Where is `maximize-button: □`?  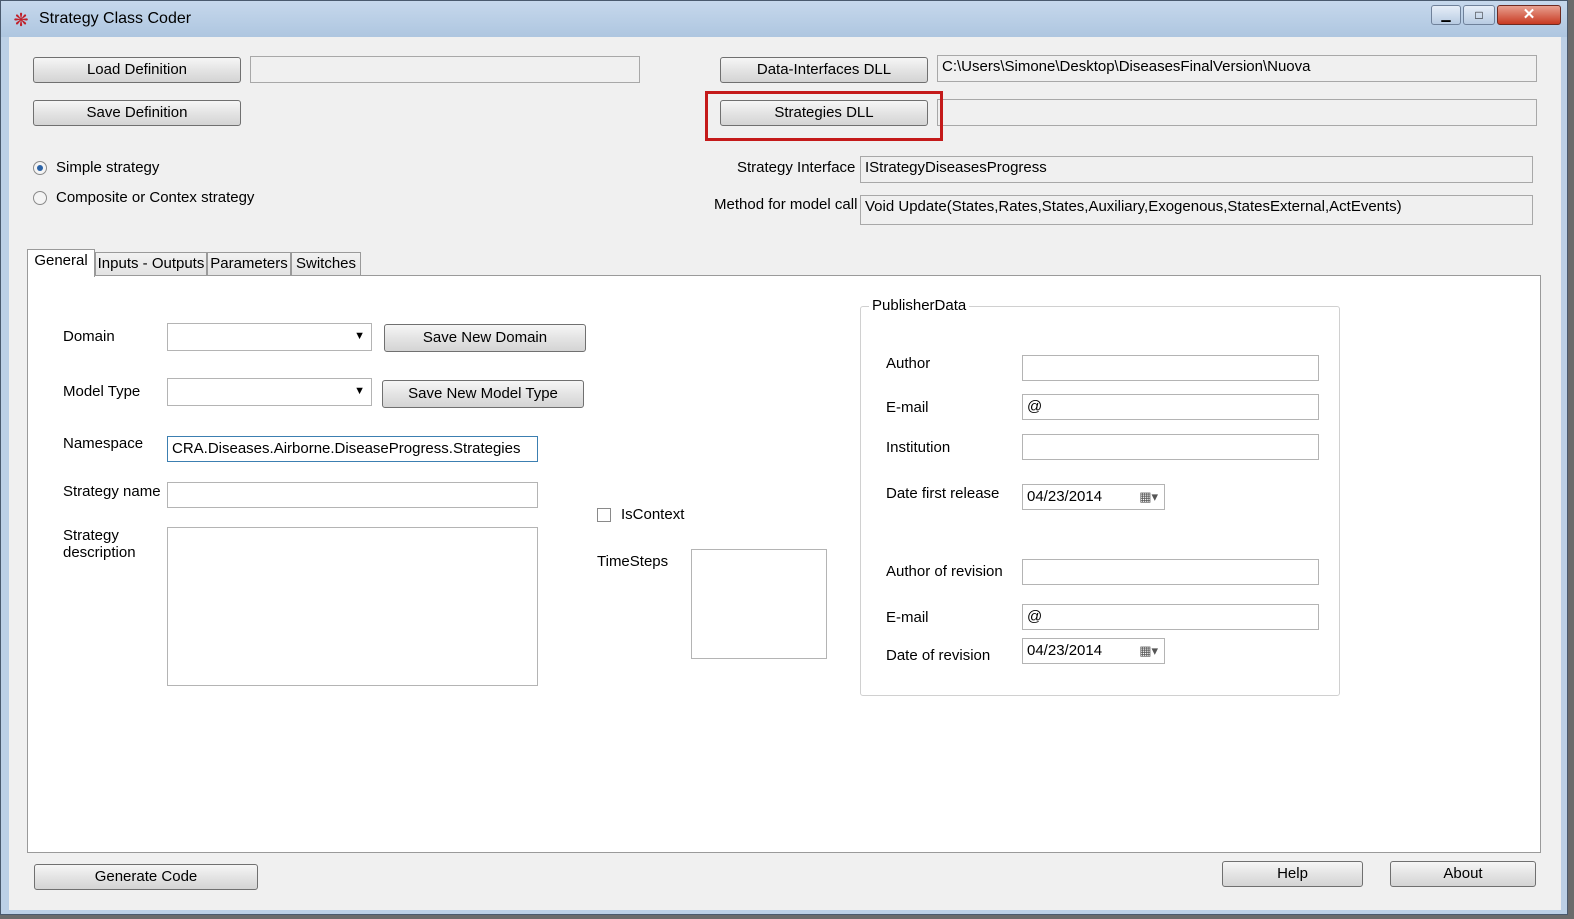
maximize-button: □ is located at coordinates (1479, 15).